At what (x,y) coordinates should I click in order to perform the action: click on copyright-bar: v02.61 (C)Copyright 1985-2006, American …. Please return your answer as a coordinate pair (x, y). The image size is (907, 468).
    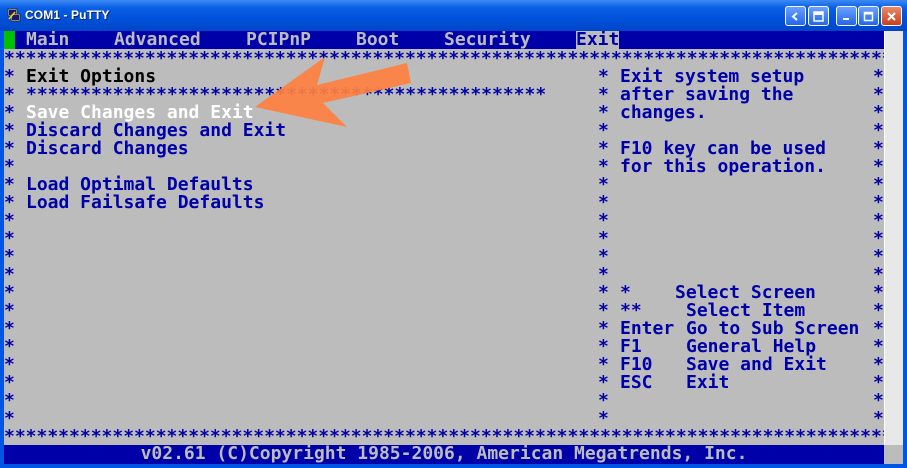
    Looking at the image, I should click on (444, 454).